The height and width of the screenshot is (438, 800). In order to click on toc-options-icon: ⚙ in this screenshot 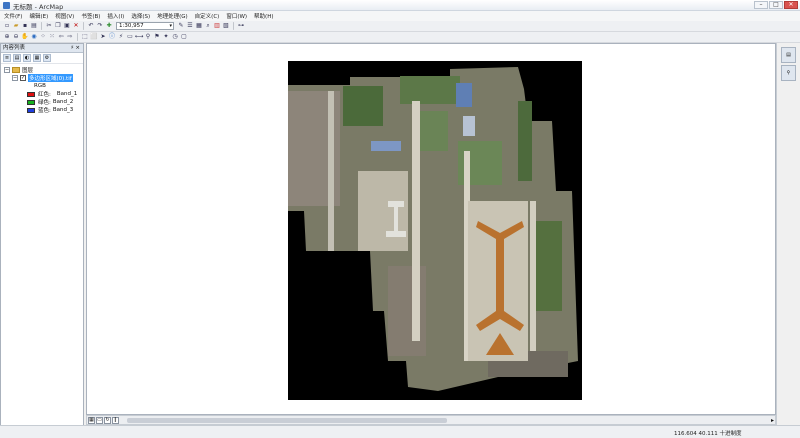, I will do `click(47, 58)`.